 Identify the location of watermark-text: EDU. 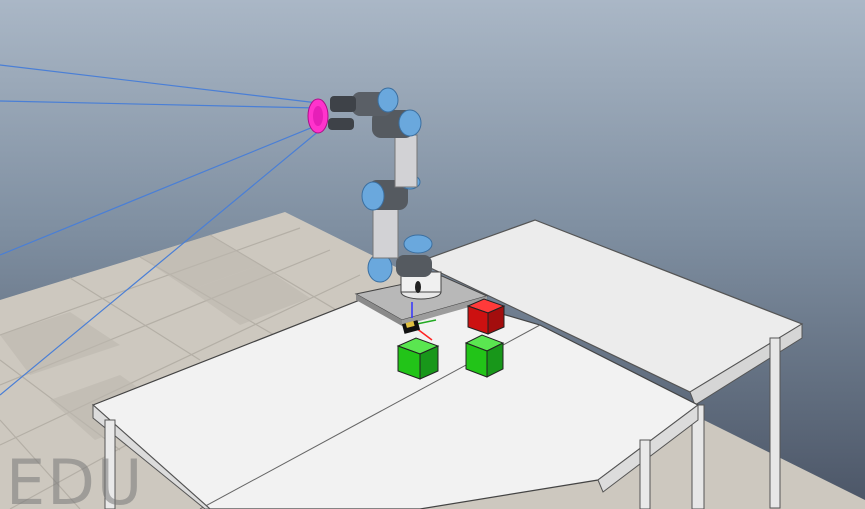
(75, 477).